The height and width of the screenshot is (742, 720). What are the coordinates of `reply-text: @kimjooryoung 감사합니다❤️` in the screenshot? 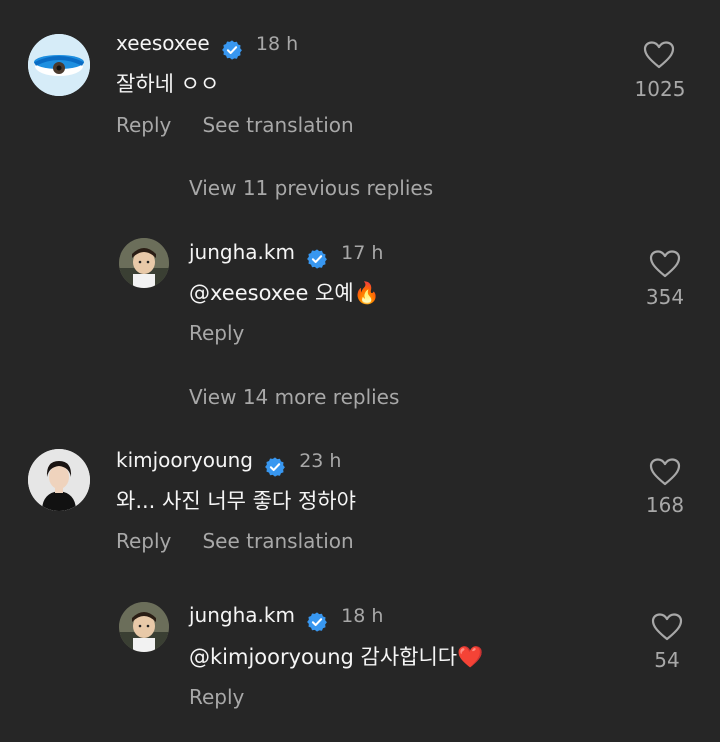 It's located at (336, 657).